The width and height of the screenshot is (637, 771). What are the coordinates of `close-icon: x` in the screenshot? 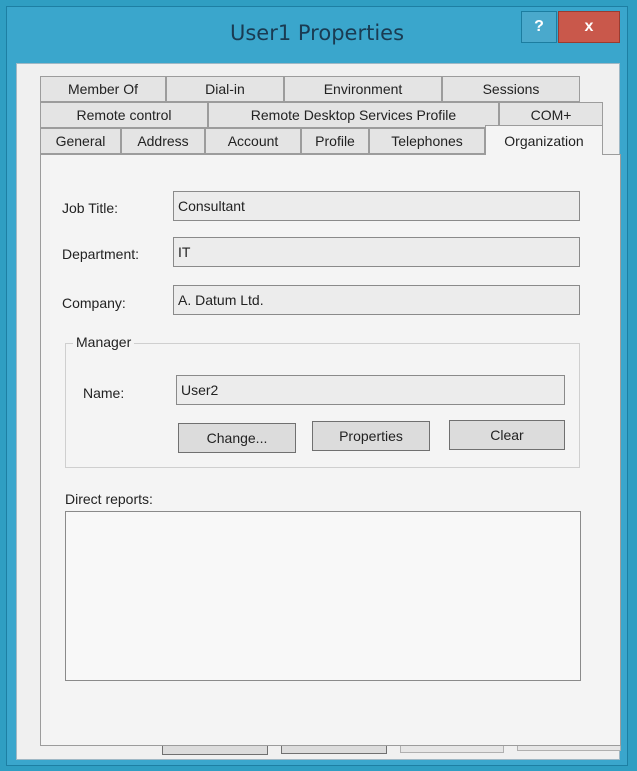 It's located at (589, 26).